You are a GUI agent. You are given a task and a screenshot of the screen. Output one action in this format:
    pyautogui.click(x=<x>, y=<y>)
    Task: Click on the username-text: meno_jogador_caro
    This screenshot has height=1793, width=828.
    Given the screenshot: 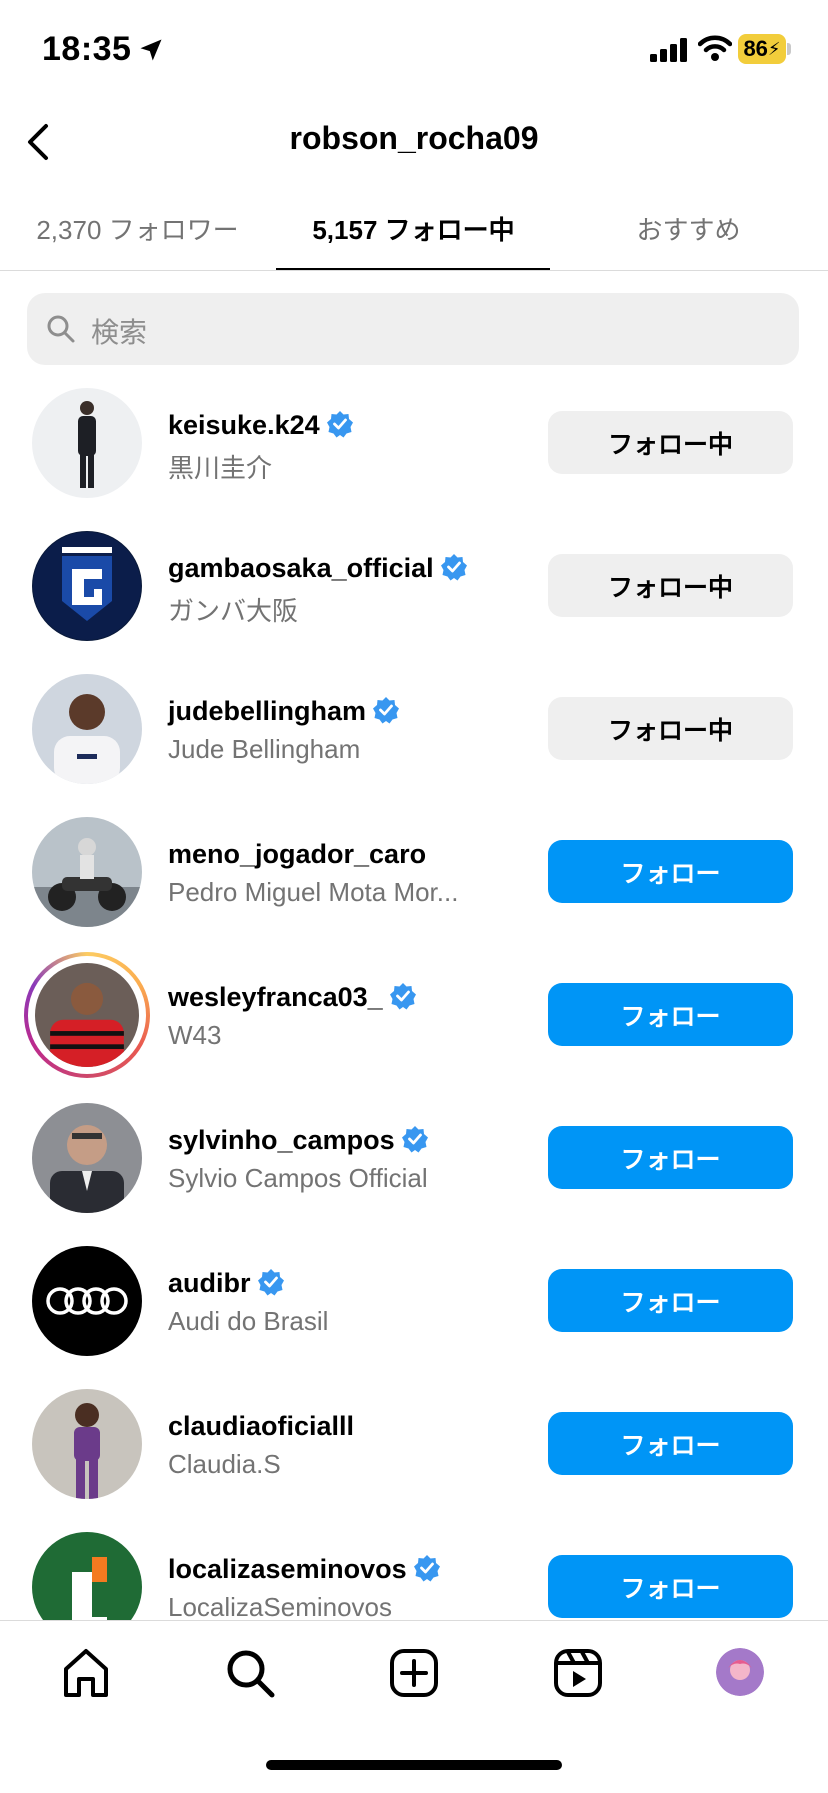 What is the action you would take?
    pyautogui.click(x=297, y=854)
    